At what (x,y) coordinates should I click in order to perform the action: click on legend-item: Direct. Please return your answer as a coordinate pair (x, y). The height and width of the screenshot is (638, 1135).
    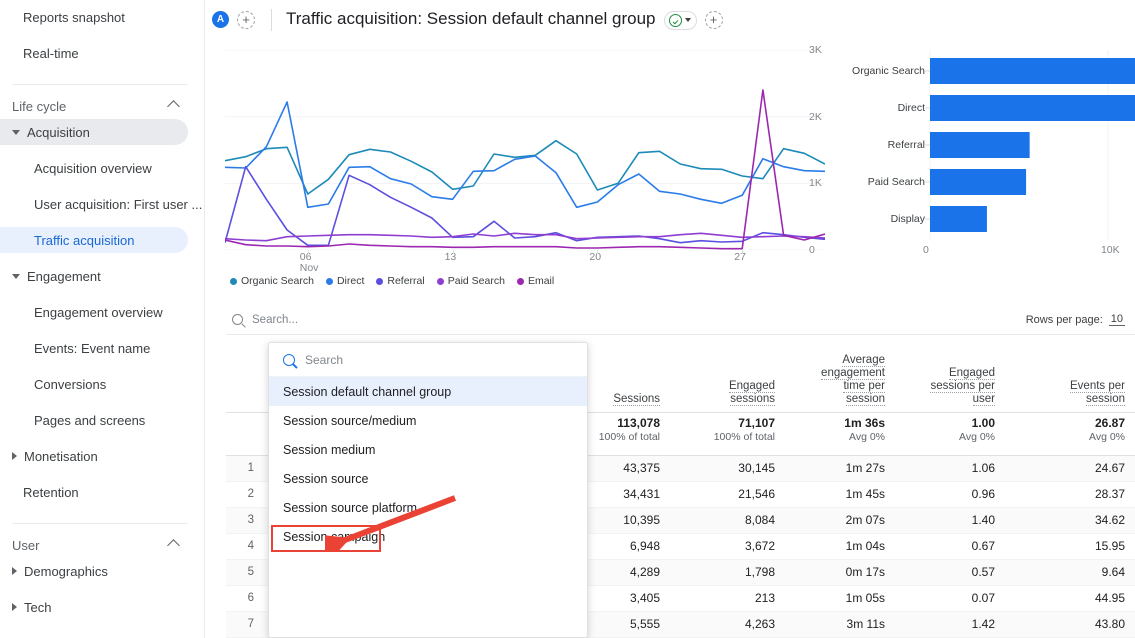
    Looking at the image, I should click on (344, 281).